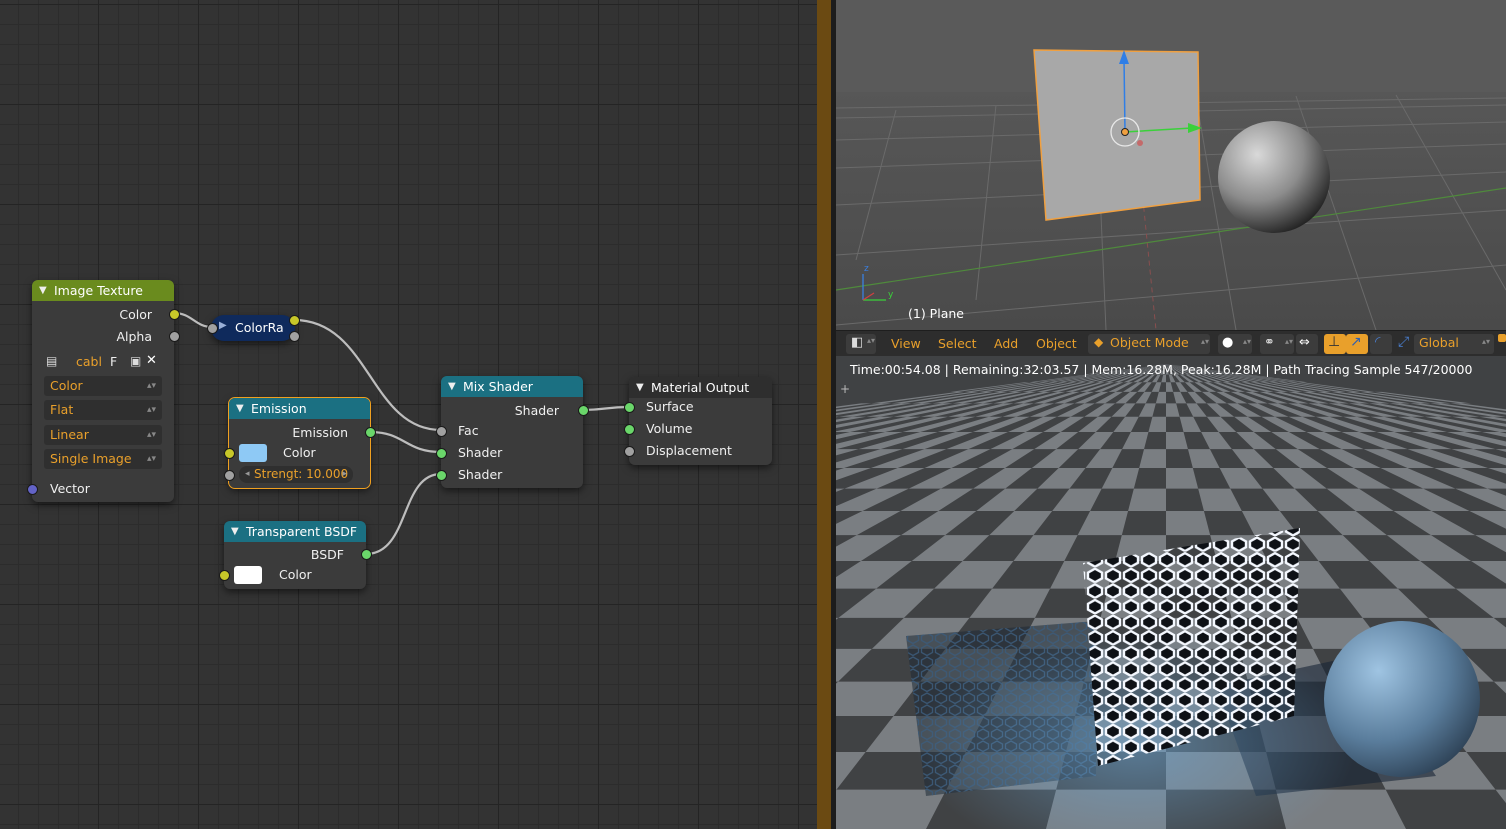  I want to click on emission-color-input-socket, so click(229, 453).